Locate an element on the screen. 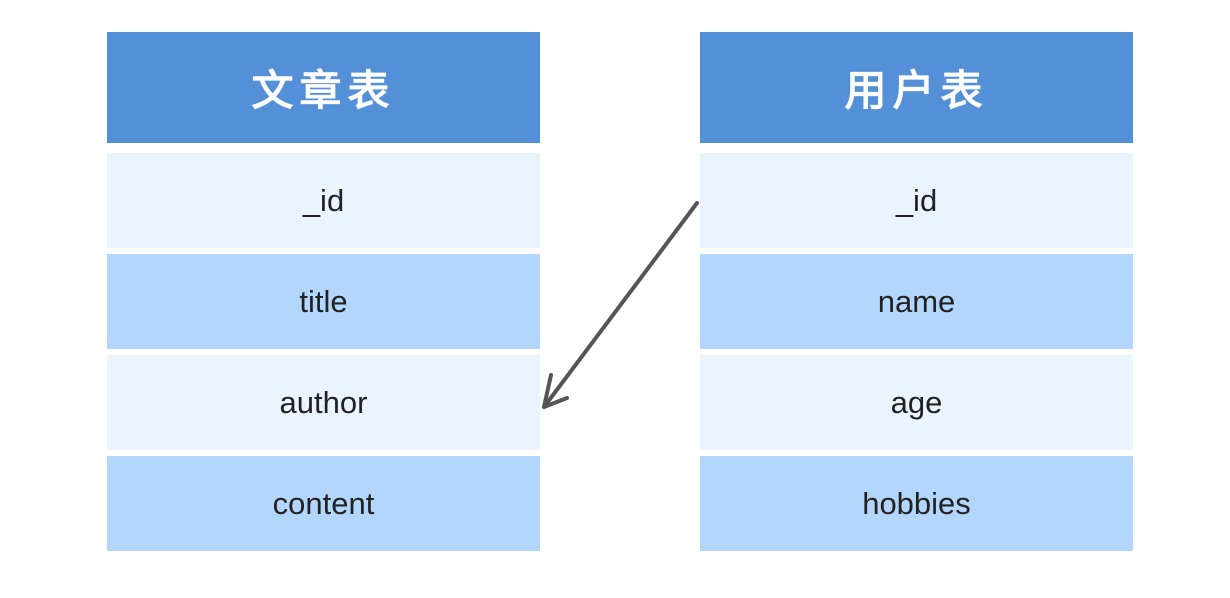 The image size is (1230, 598). articles-field-author: author is located at coordinates (323, 402).